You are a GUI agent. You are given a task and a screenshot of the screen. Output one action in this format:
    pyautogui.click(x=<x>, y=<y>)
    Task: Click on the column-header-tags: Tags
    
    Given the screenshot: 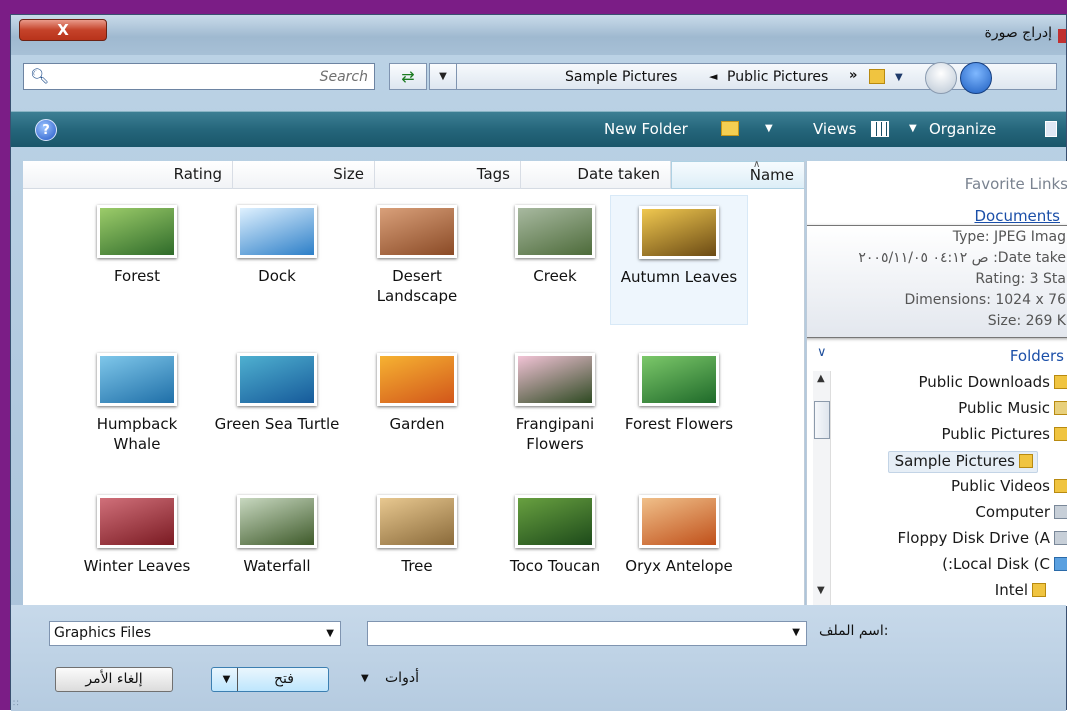 What is the action you would take?
    pyautogui.click(x=448, y=175)
    